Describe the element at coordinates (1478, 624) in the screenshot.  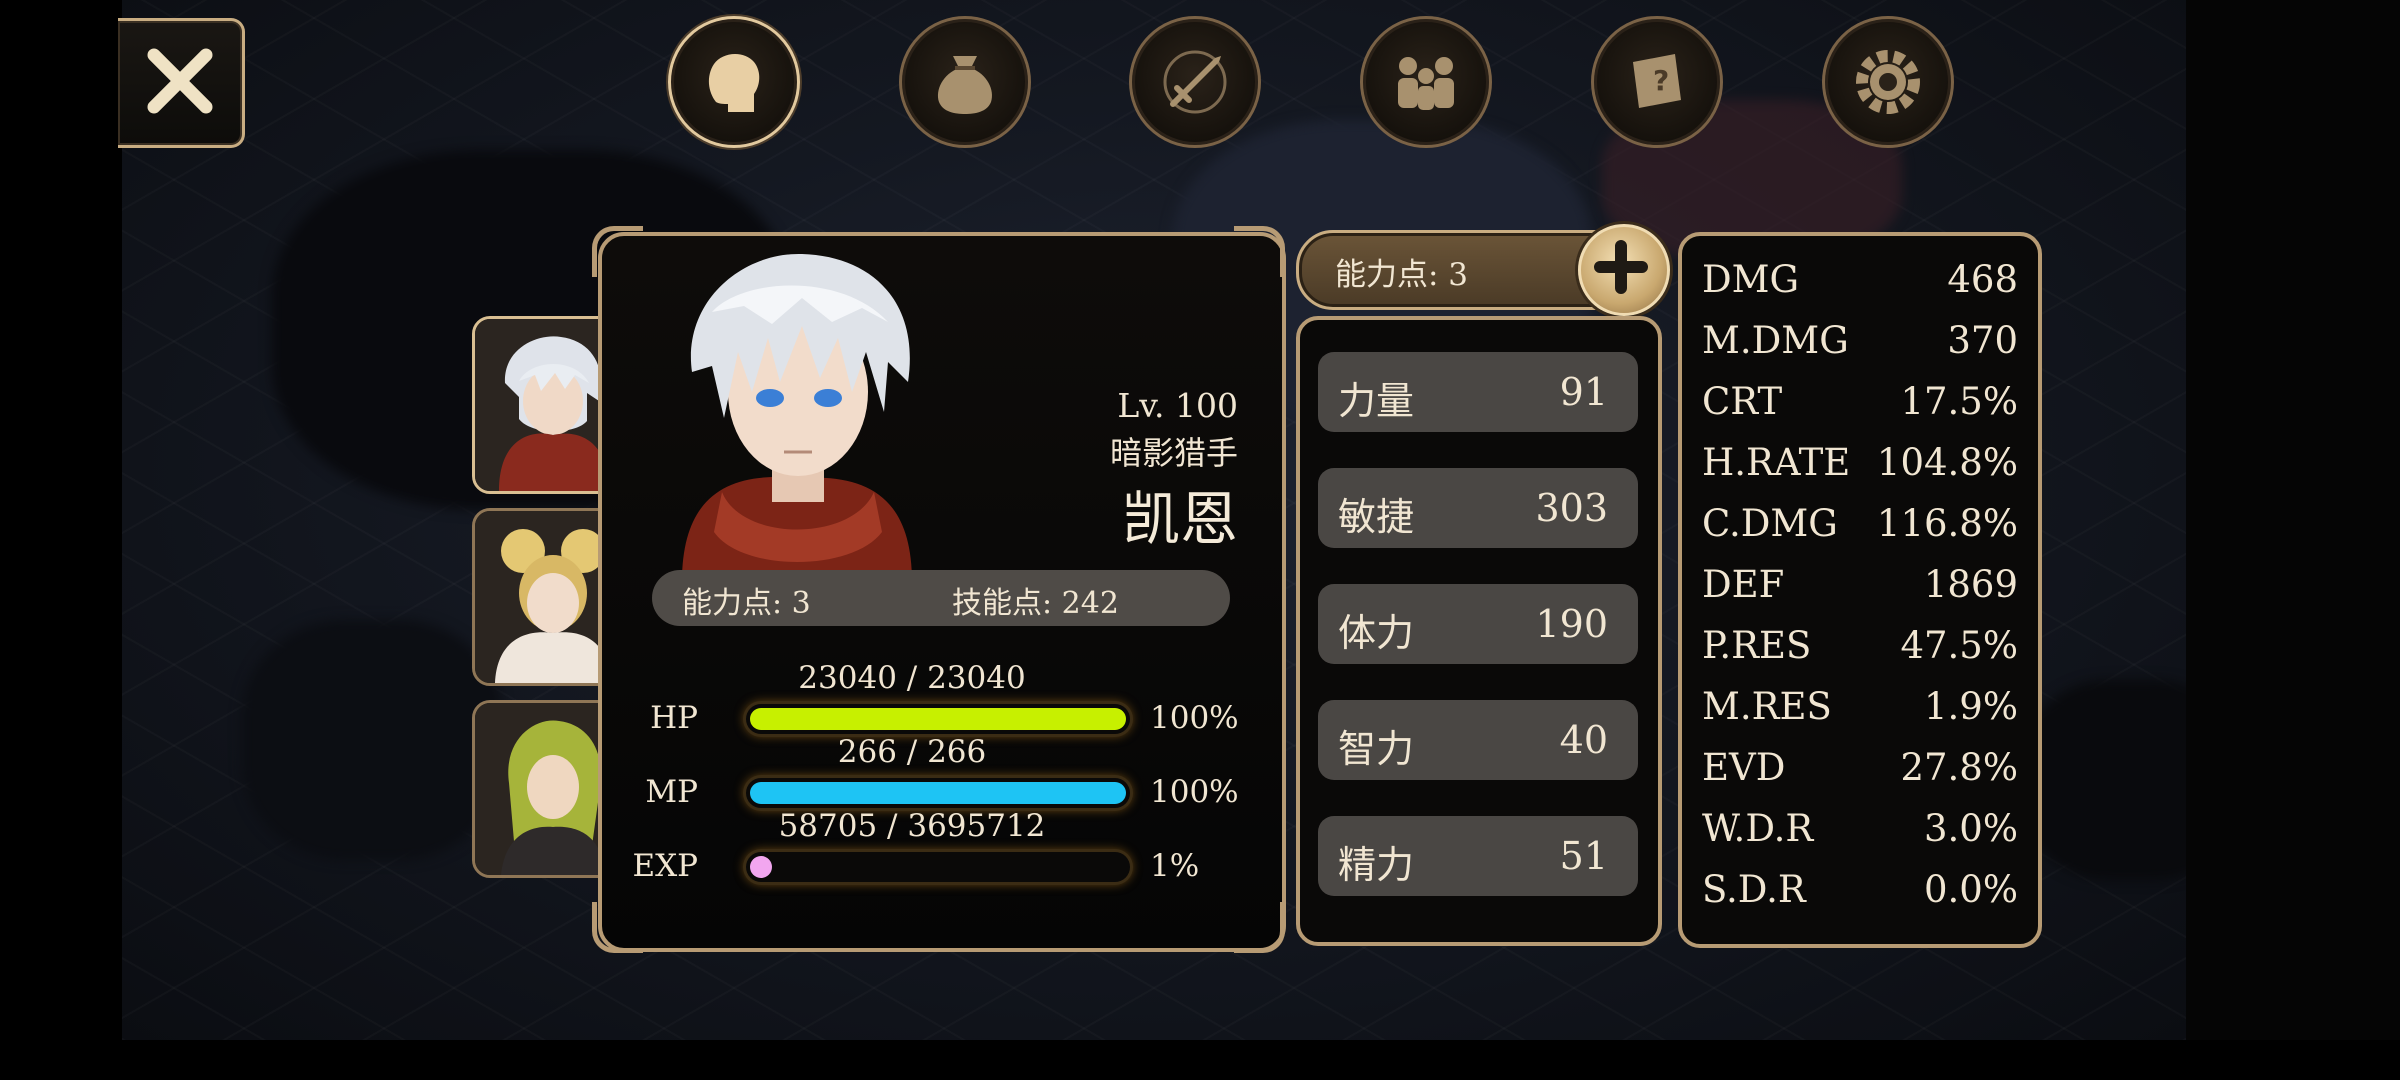
I see `stat-row-vitality: 体力 190` at that location.